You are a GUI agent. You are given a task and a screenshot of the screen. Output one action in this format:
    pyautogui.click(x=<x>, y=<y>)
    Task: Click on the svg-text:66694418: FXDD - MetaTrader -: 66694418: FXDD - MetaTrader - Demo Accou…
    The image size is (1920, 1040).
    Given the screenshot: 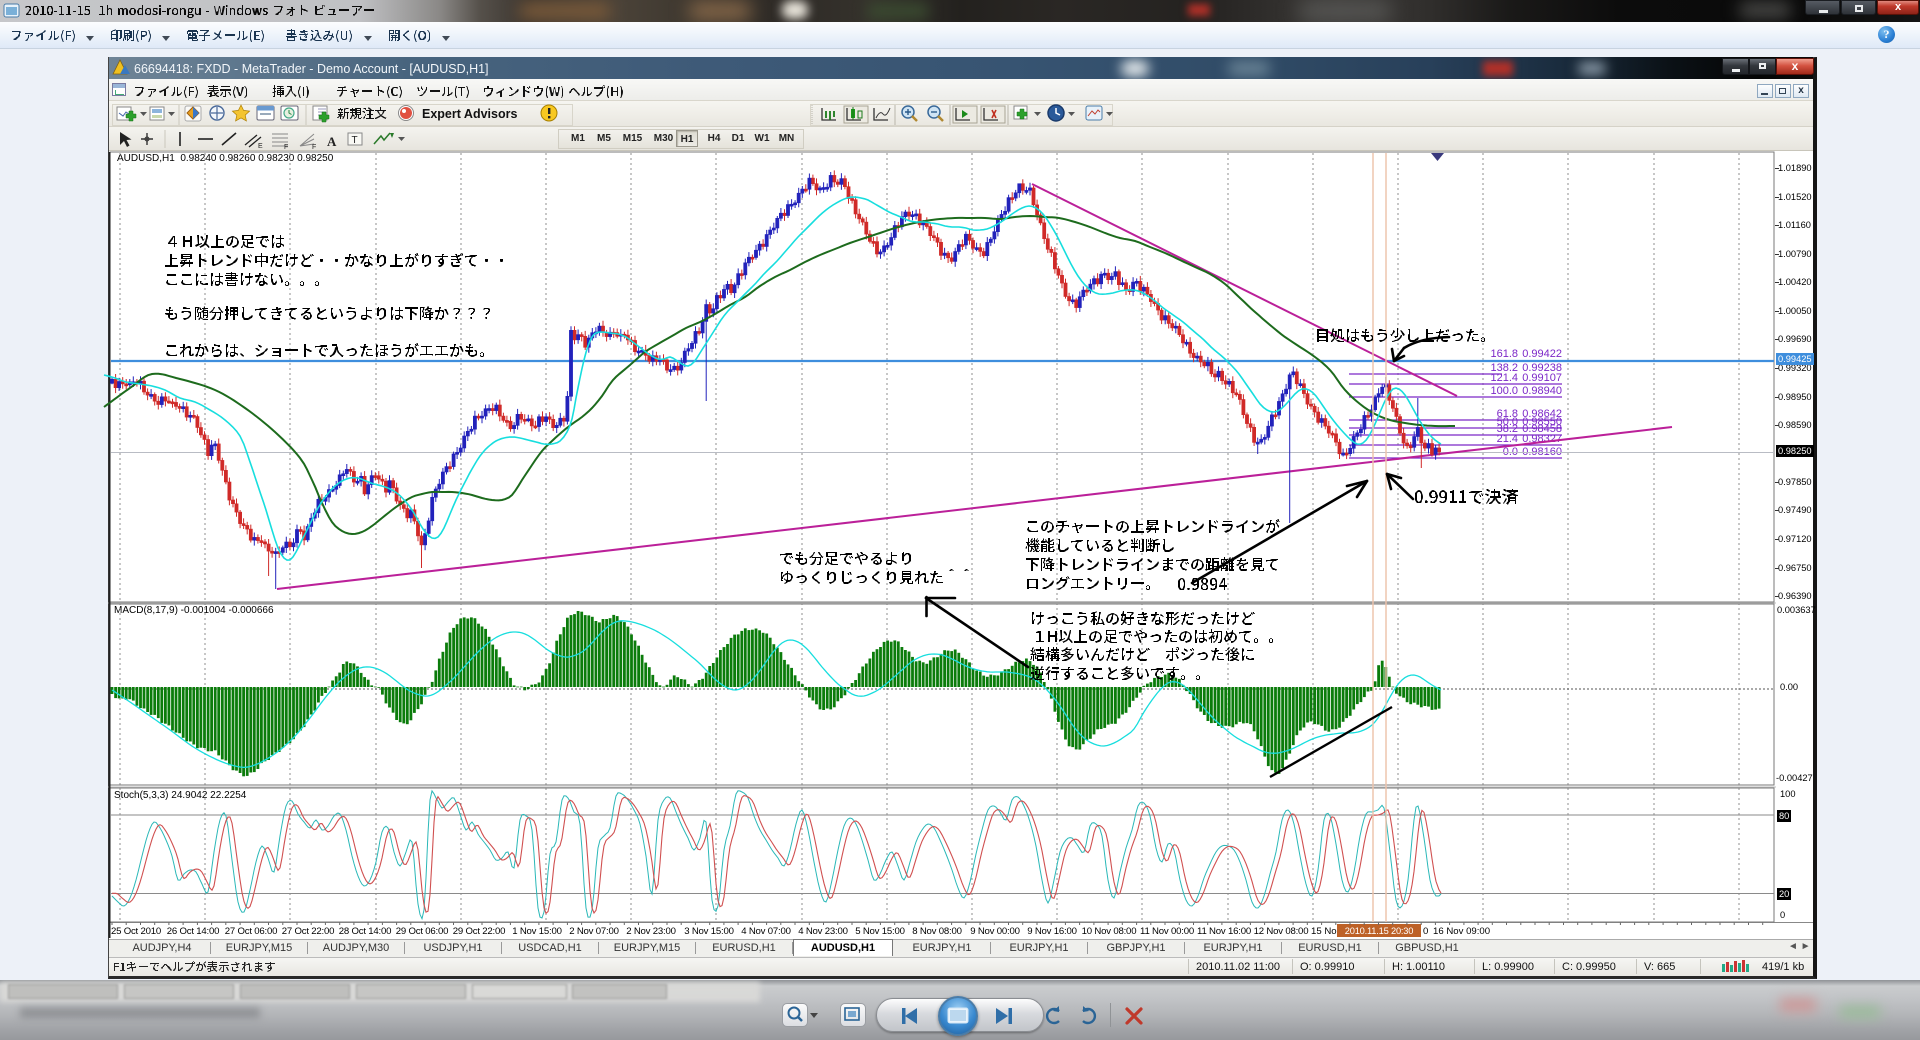 What is the action you would take?
    pyautogui.click(x=311, y=69)
    